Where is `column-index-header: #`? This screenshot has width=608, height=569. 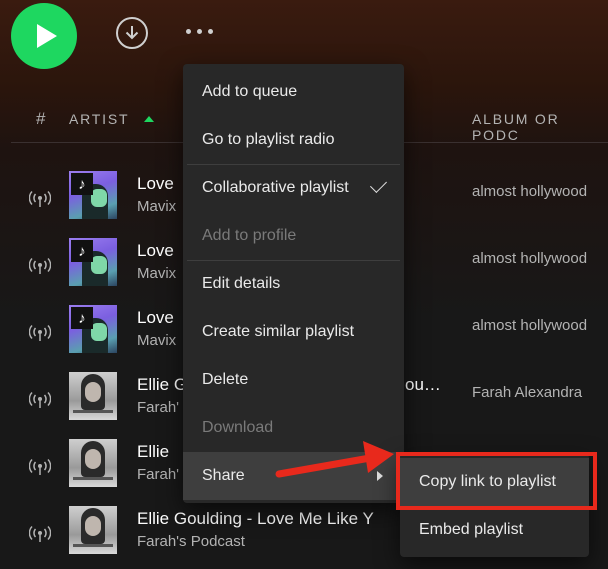
column-index-header: # is located at coordinates (42, 118).